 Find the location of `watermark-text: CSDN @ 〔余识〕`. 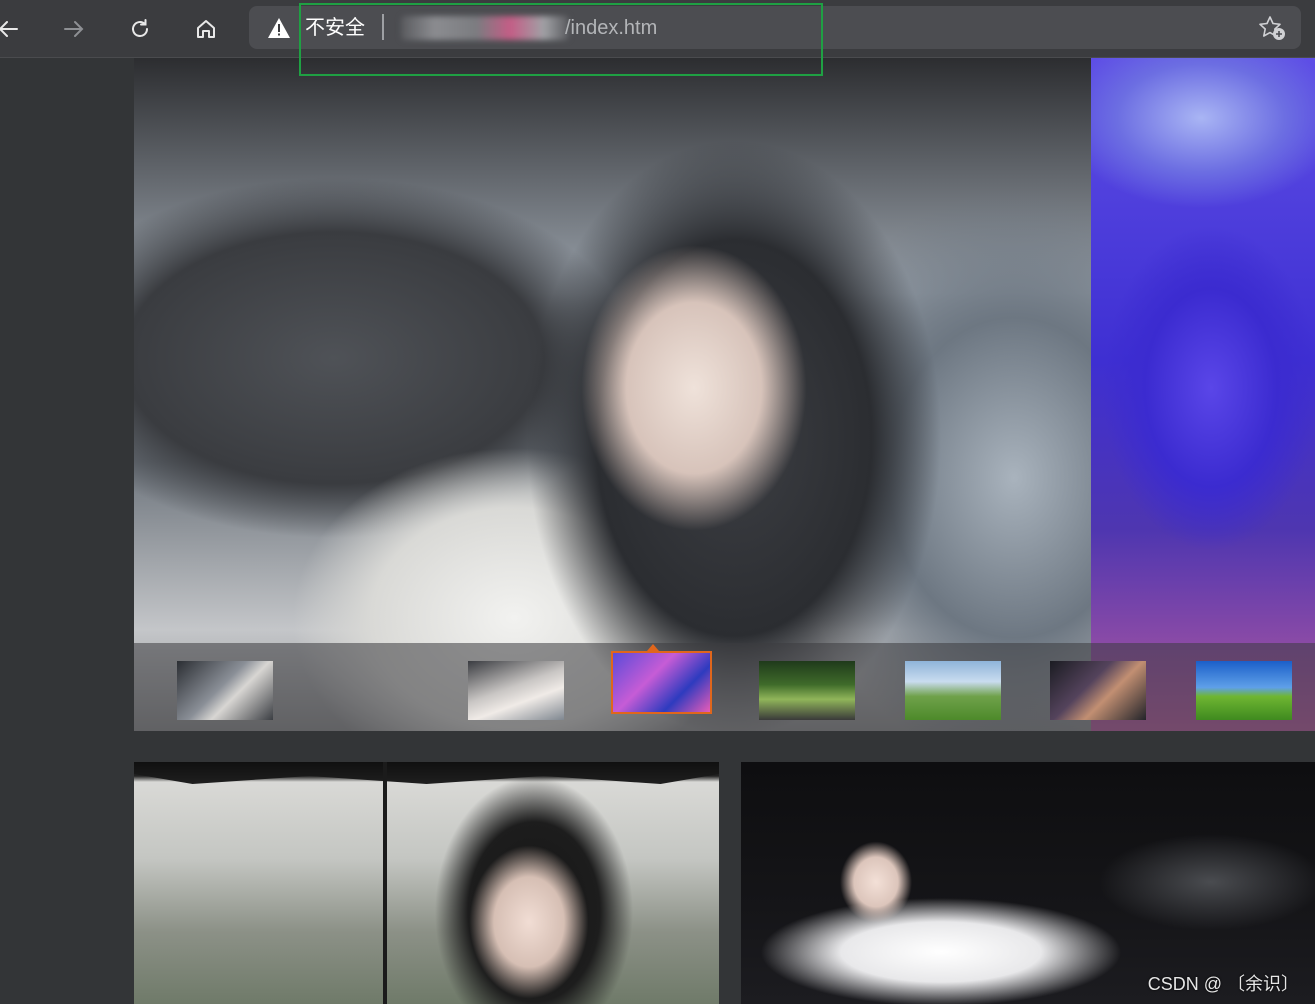

watermark-text: CSDN @ 〔余识〕 is located at coordinates (1223, 984).